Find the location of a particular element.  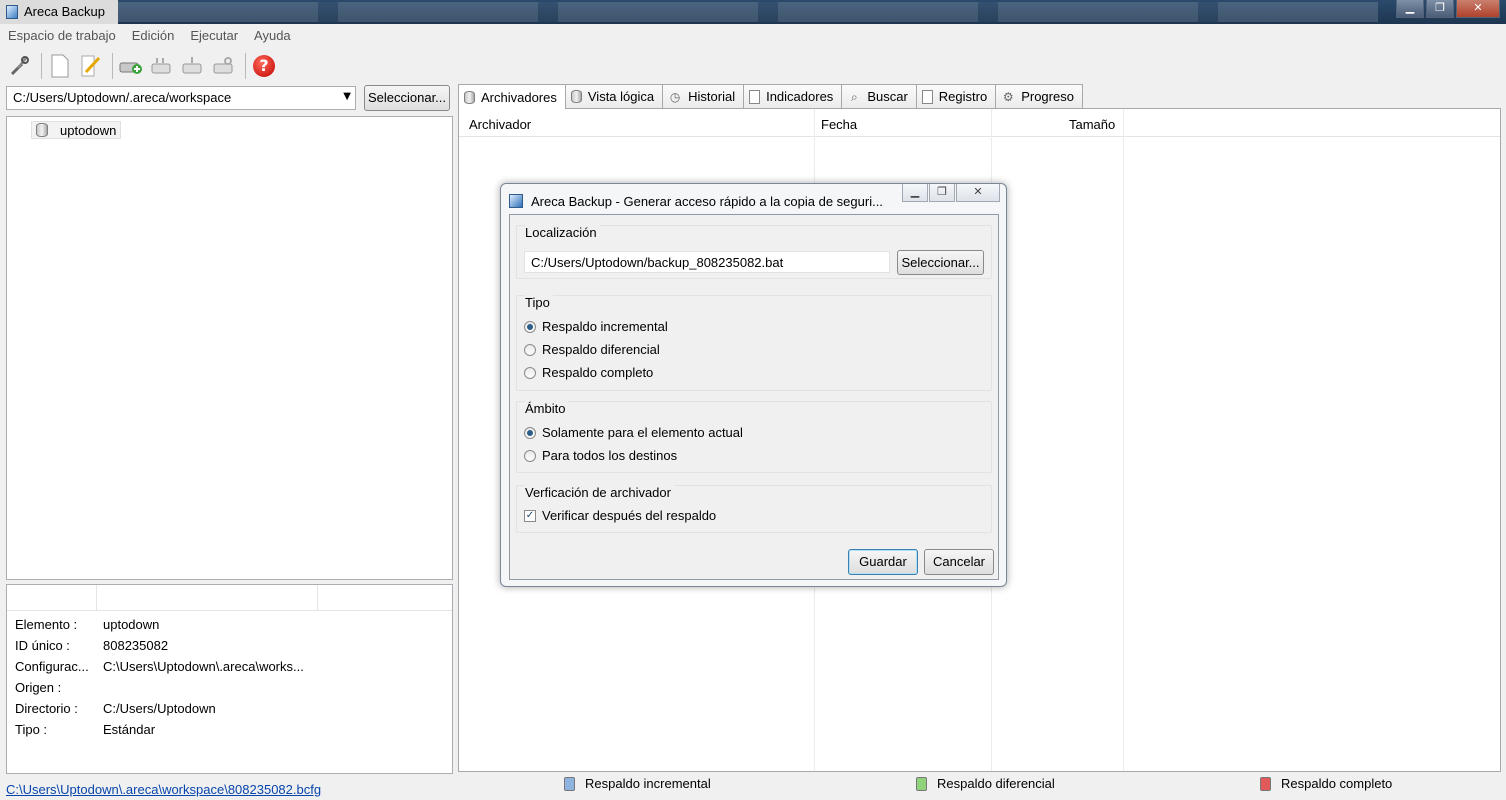

search-icon: ⌕ is located at coordinates (854, 96).